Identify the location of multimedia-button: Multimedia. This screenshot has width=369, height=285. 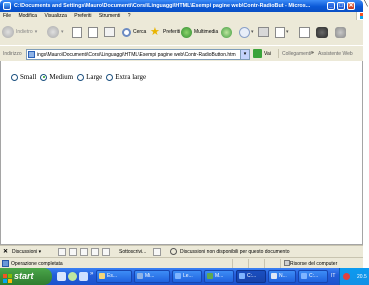
(199, 32).